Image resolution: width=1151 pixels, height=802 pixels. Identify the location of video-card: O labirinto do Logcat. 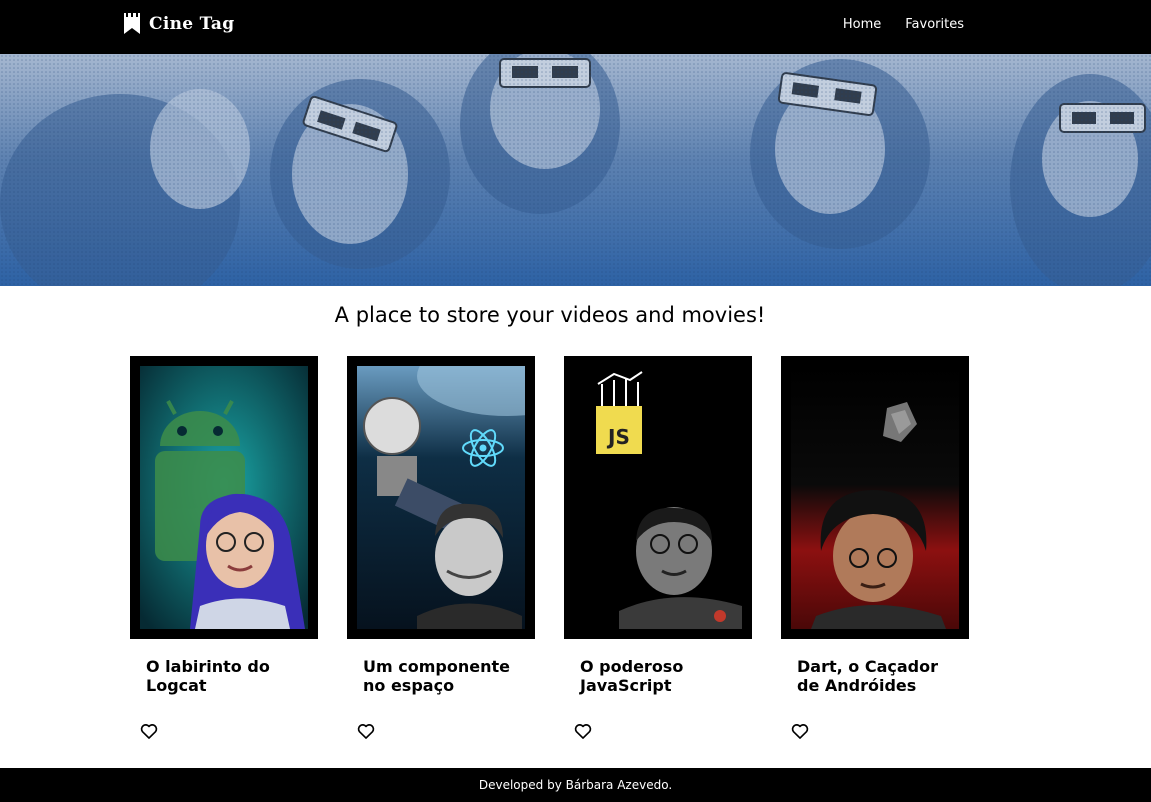
(224, 549).